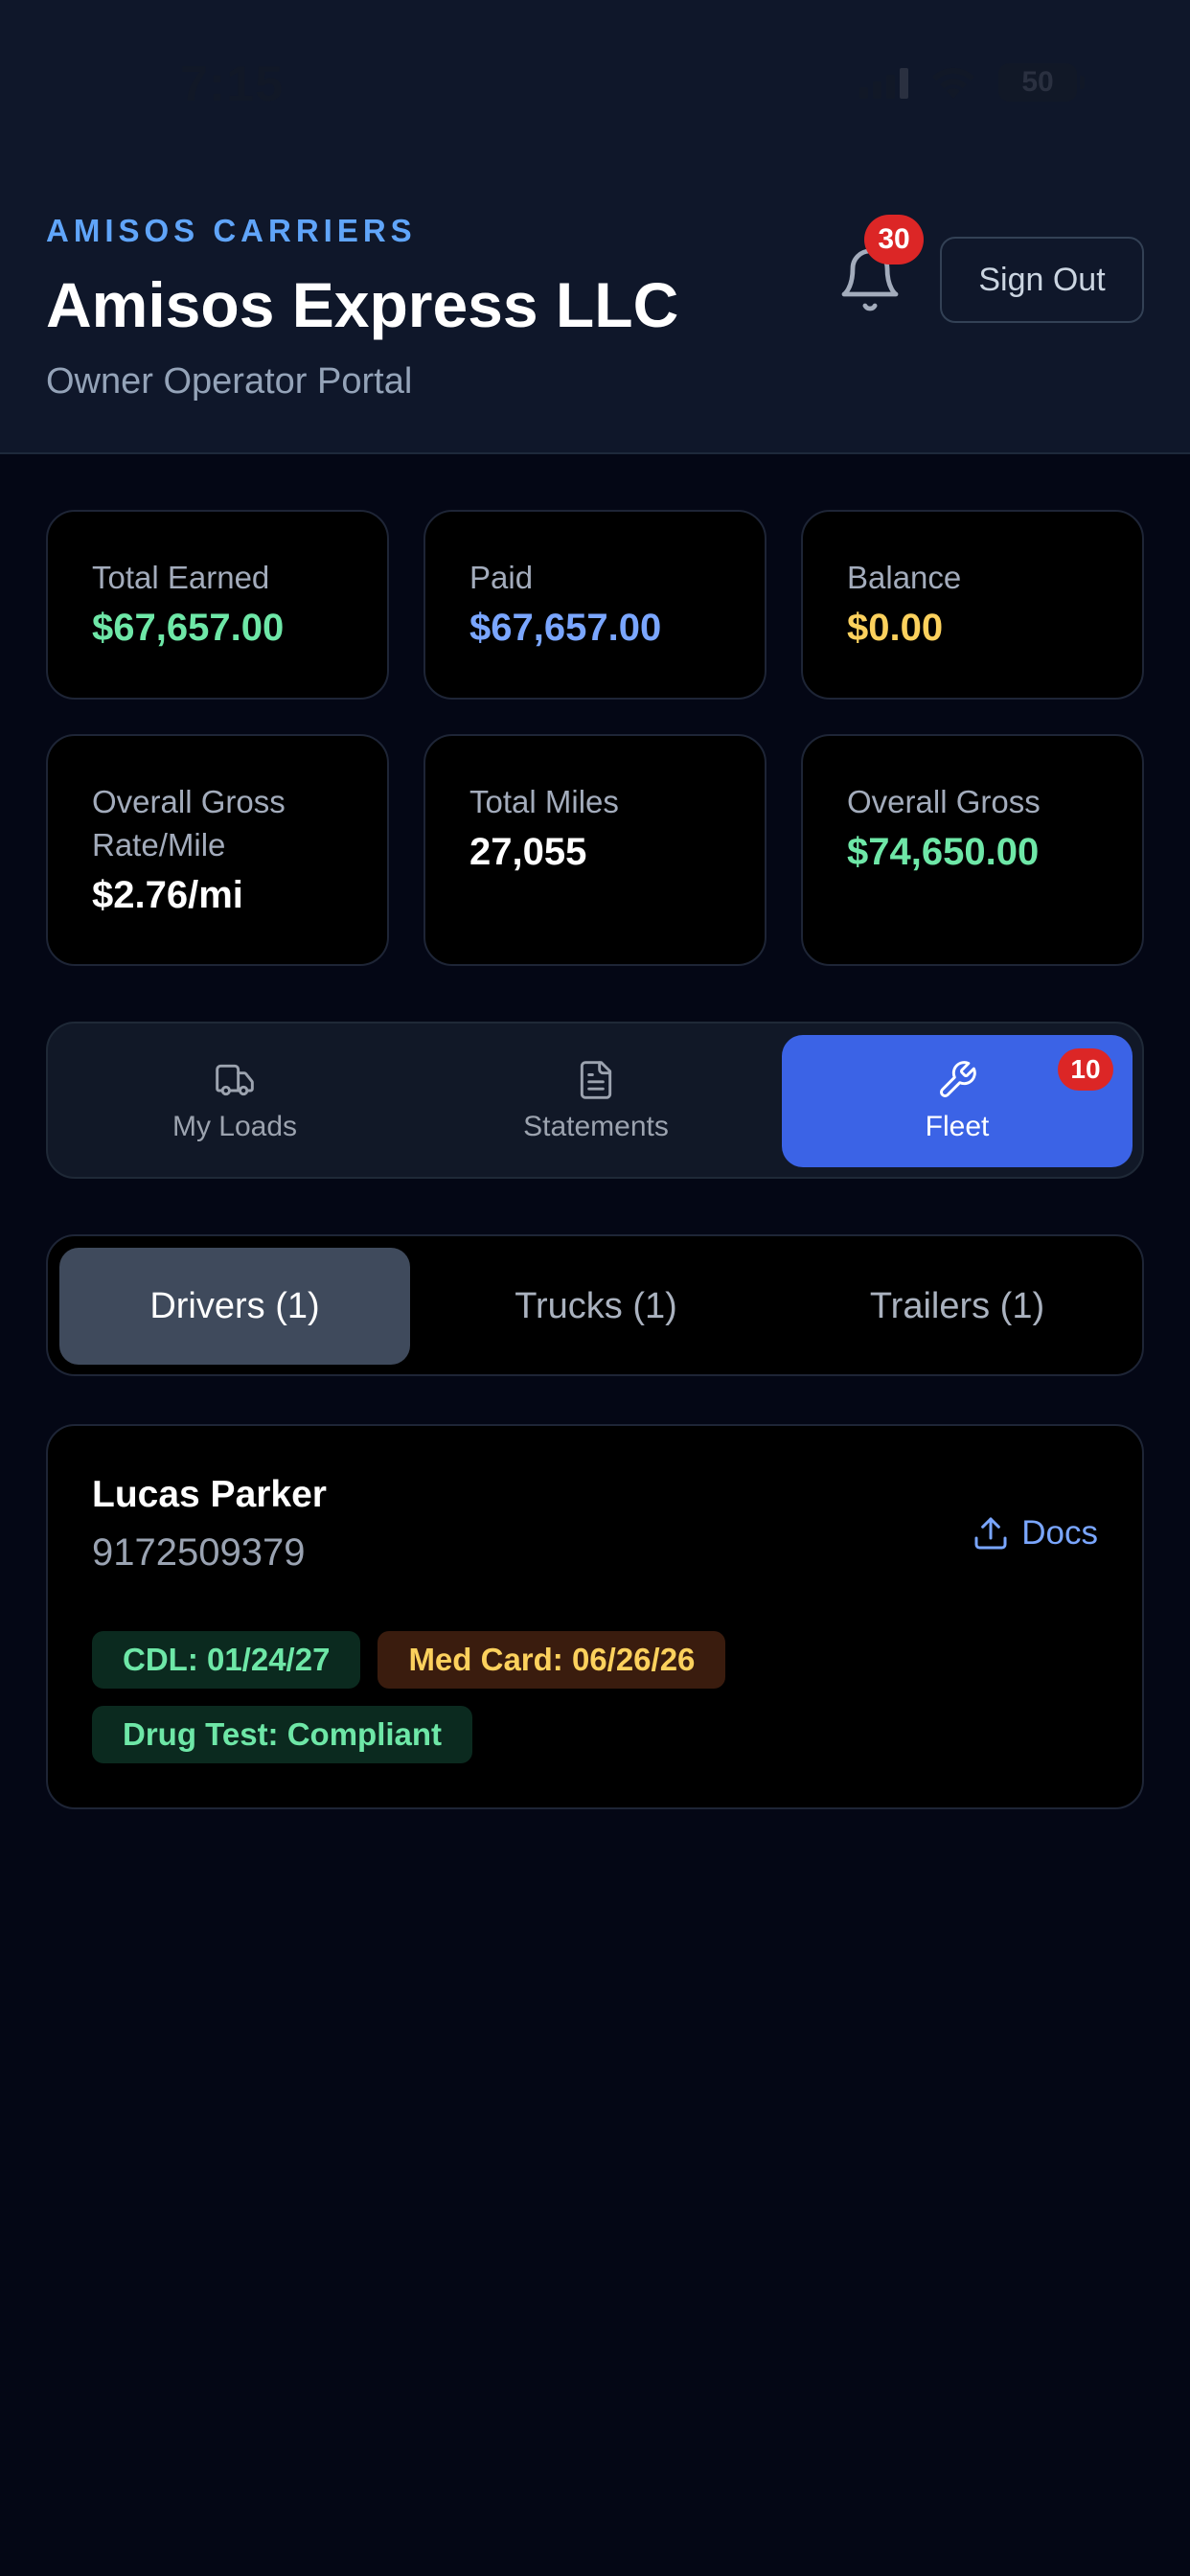  What do you see at coordinates (1085, 1069) in the screenshot?
I see `fleet-count-badge: 10` at bounding box center [1085, 1069].